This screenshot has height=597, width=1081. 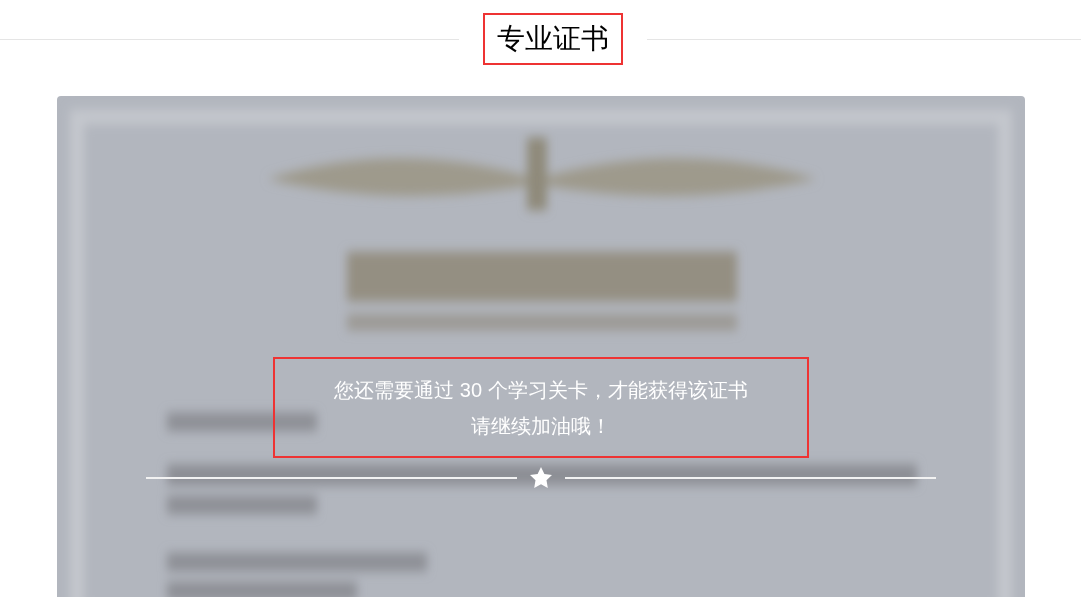 I want to click on star-icon, so click(x=541, y=478).